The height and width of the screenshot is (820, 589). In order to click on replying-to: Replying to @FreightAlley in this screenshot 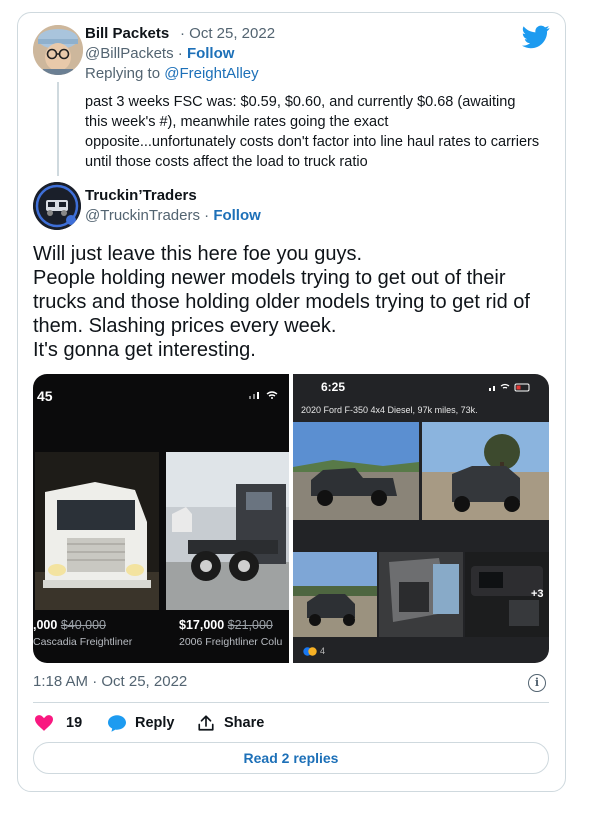, I will do `click(172, 73)`.